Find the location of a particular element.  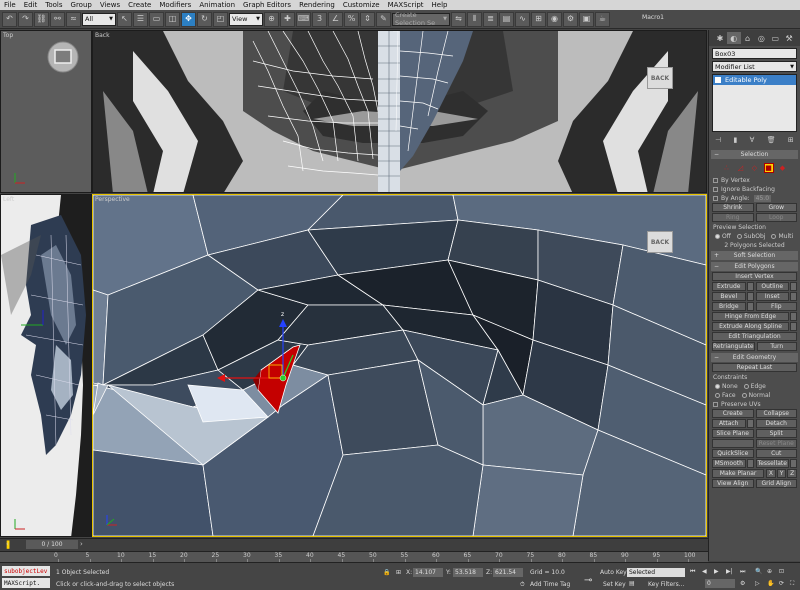

edge-icon: ◿ is located at coordinates (741, 168).